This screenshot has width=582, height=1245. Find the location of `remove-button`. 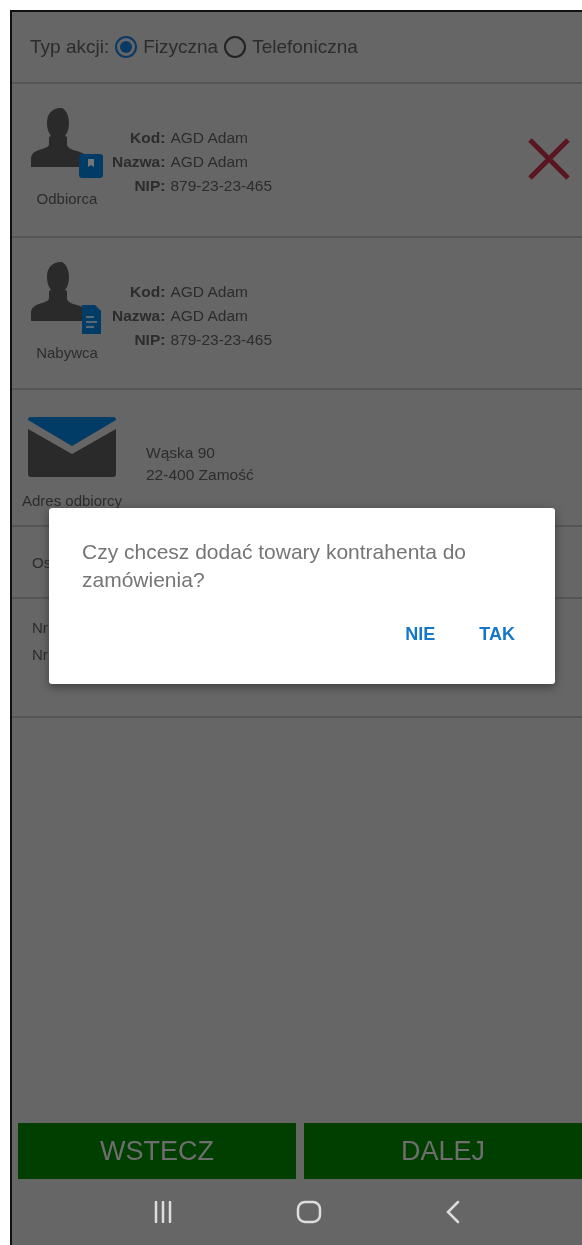

remove-button is located at coordinates (549, 159).